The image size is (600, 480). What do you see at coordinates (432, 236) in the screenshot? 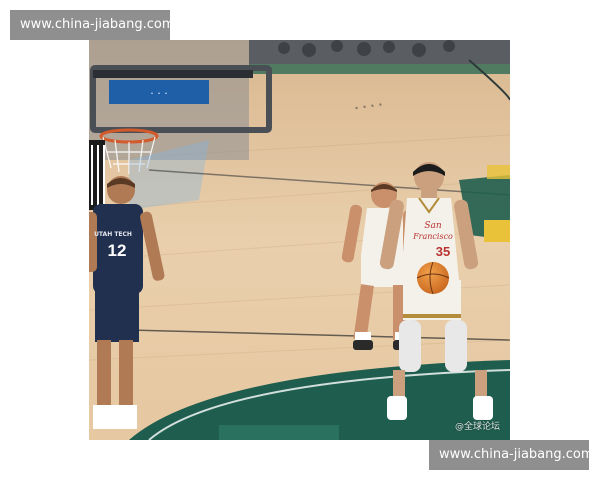
I see `shooter-team-line2: Francisco` at bounding box center [432, 236].